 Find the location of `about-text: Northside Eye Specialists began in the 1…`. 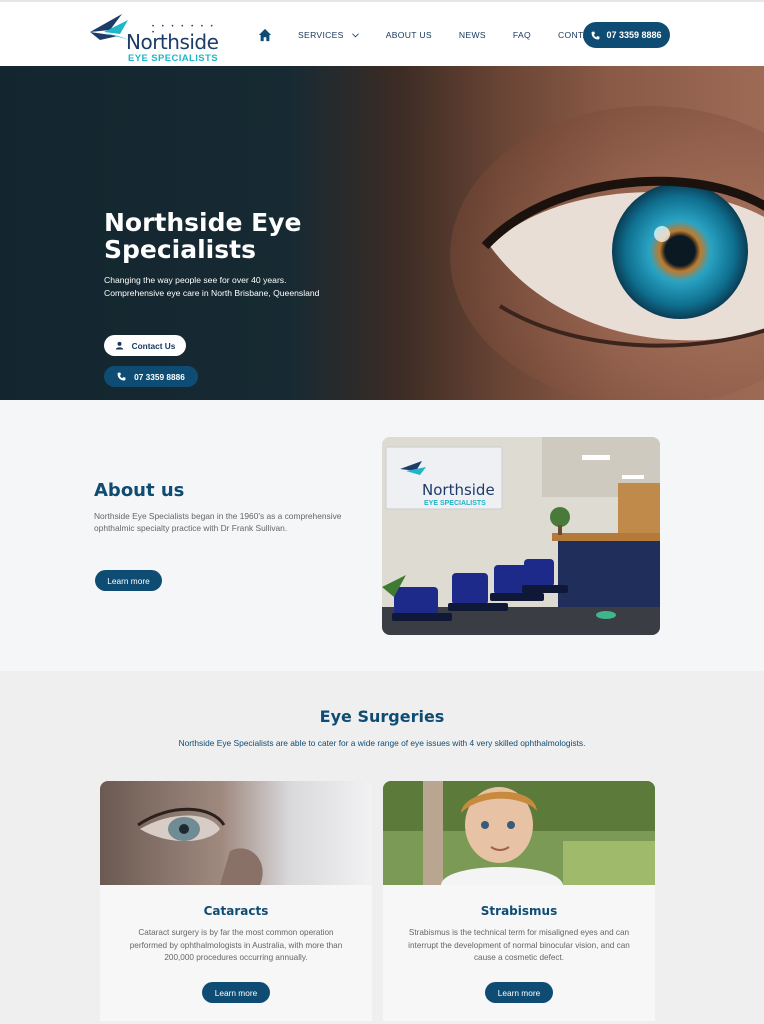

about-text: Northside Eye Specialists began in the 1… is located at coordinates (218, 522).